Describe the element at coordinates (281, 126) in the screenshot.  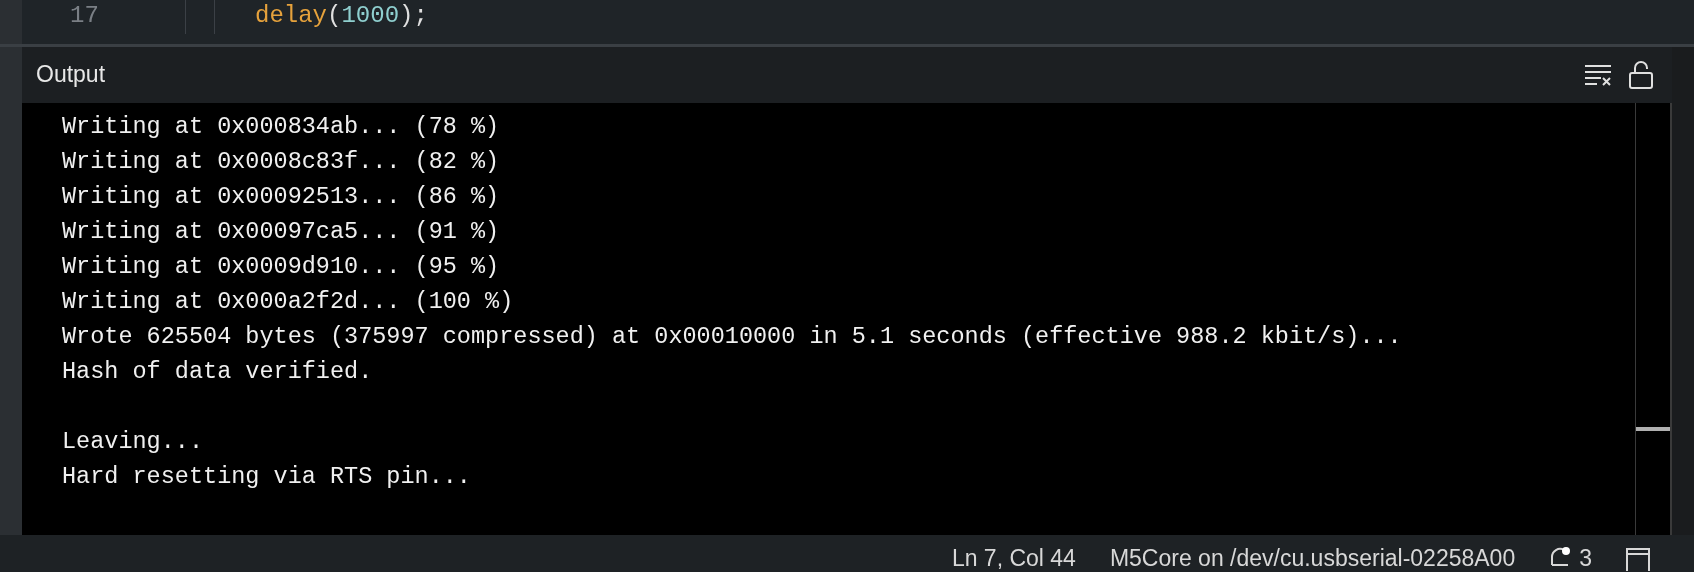
I see `output-line: Writing at 0x000834ab... (78 %)` at that location.